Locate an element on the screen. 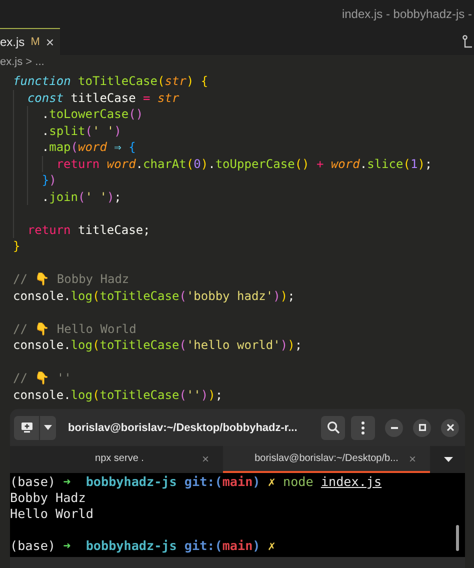 The width and height of the screenshot is (474, 568). terminal-line: Bobby Hadz is located at coordinates (48, 497).